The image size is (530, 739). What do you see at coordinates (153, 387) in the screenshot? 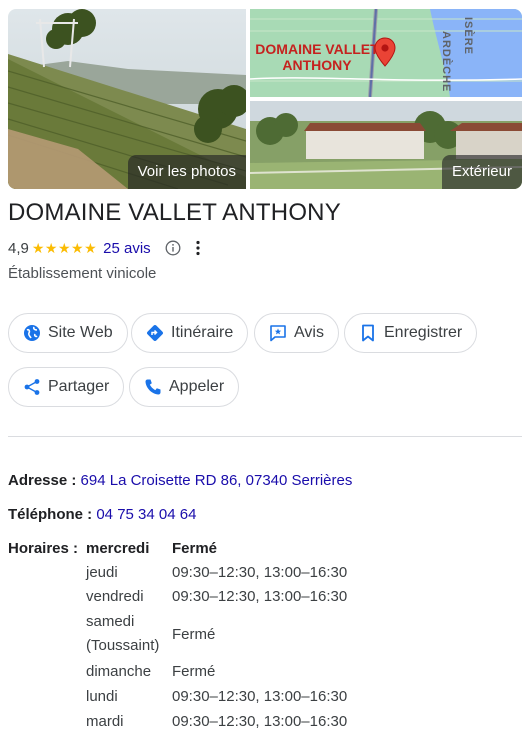
I see `phone-icon` at bounding box center [153, 387].